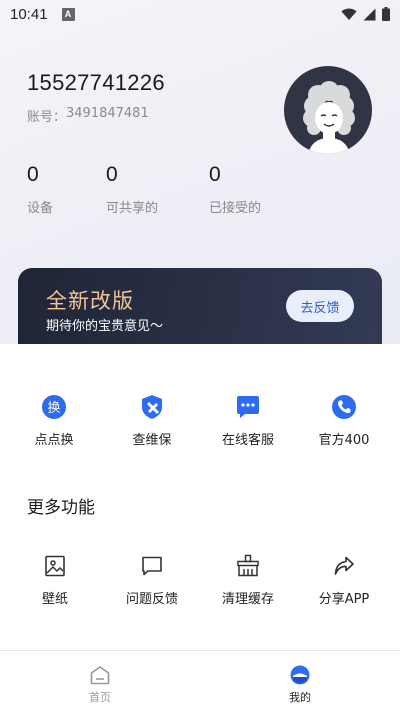 Image resolution: width=400 pixels, height=711 pixels. Describe the element at coordinates (248, 566) in the screenshot. I see `clean-icon` at that location.